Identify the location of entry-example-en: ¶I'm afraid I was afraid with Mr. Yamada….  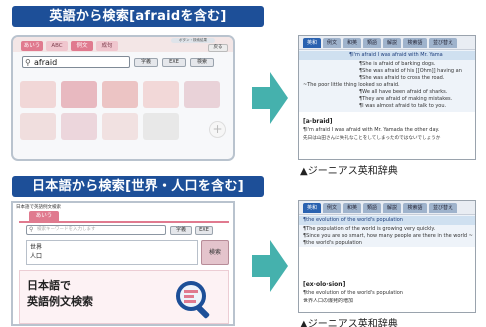
(371, 130).